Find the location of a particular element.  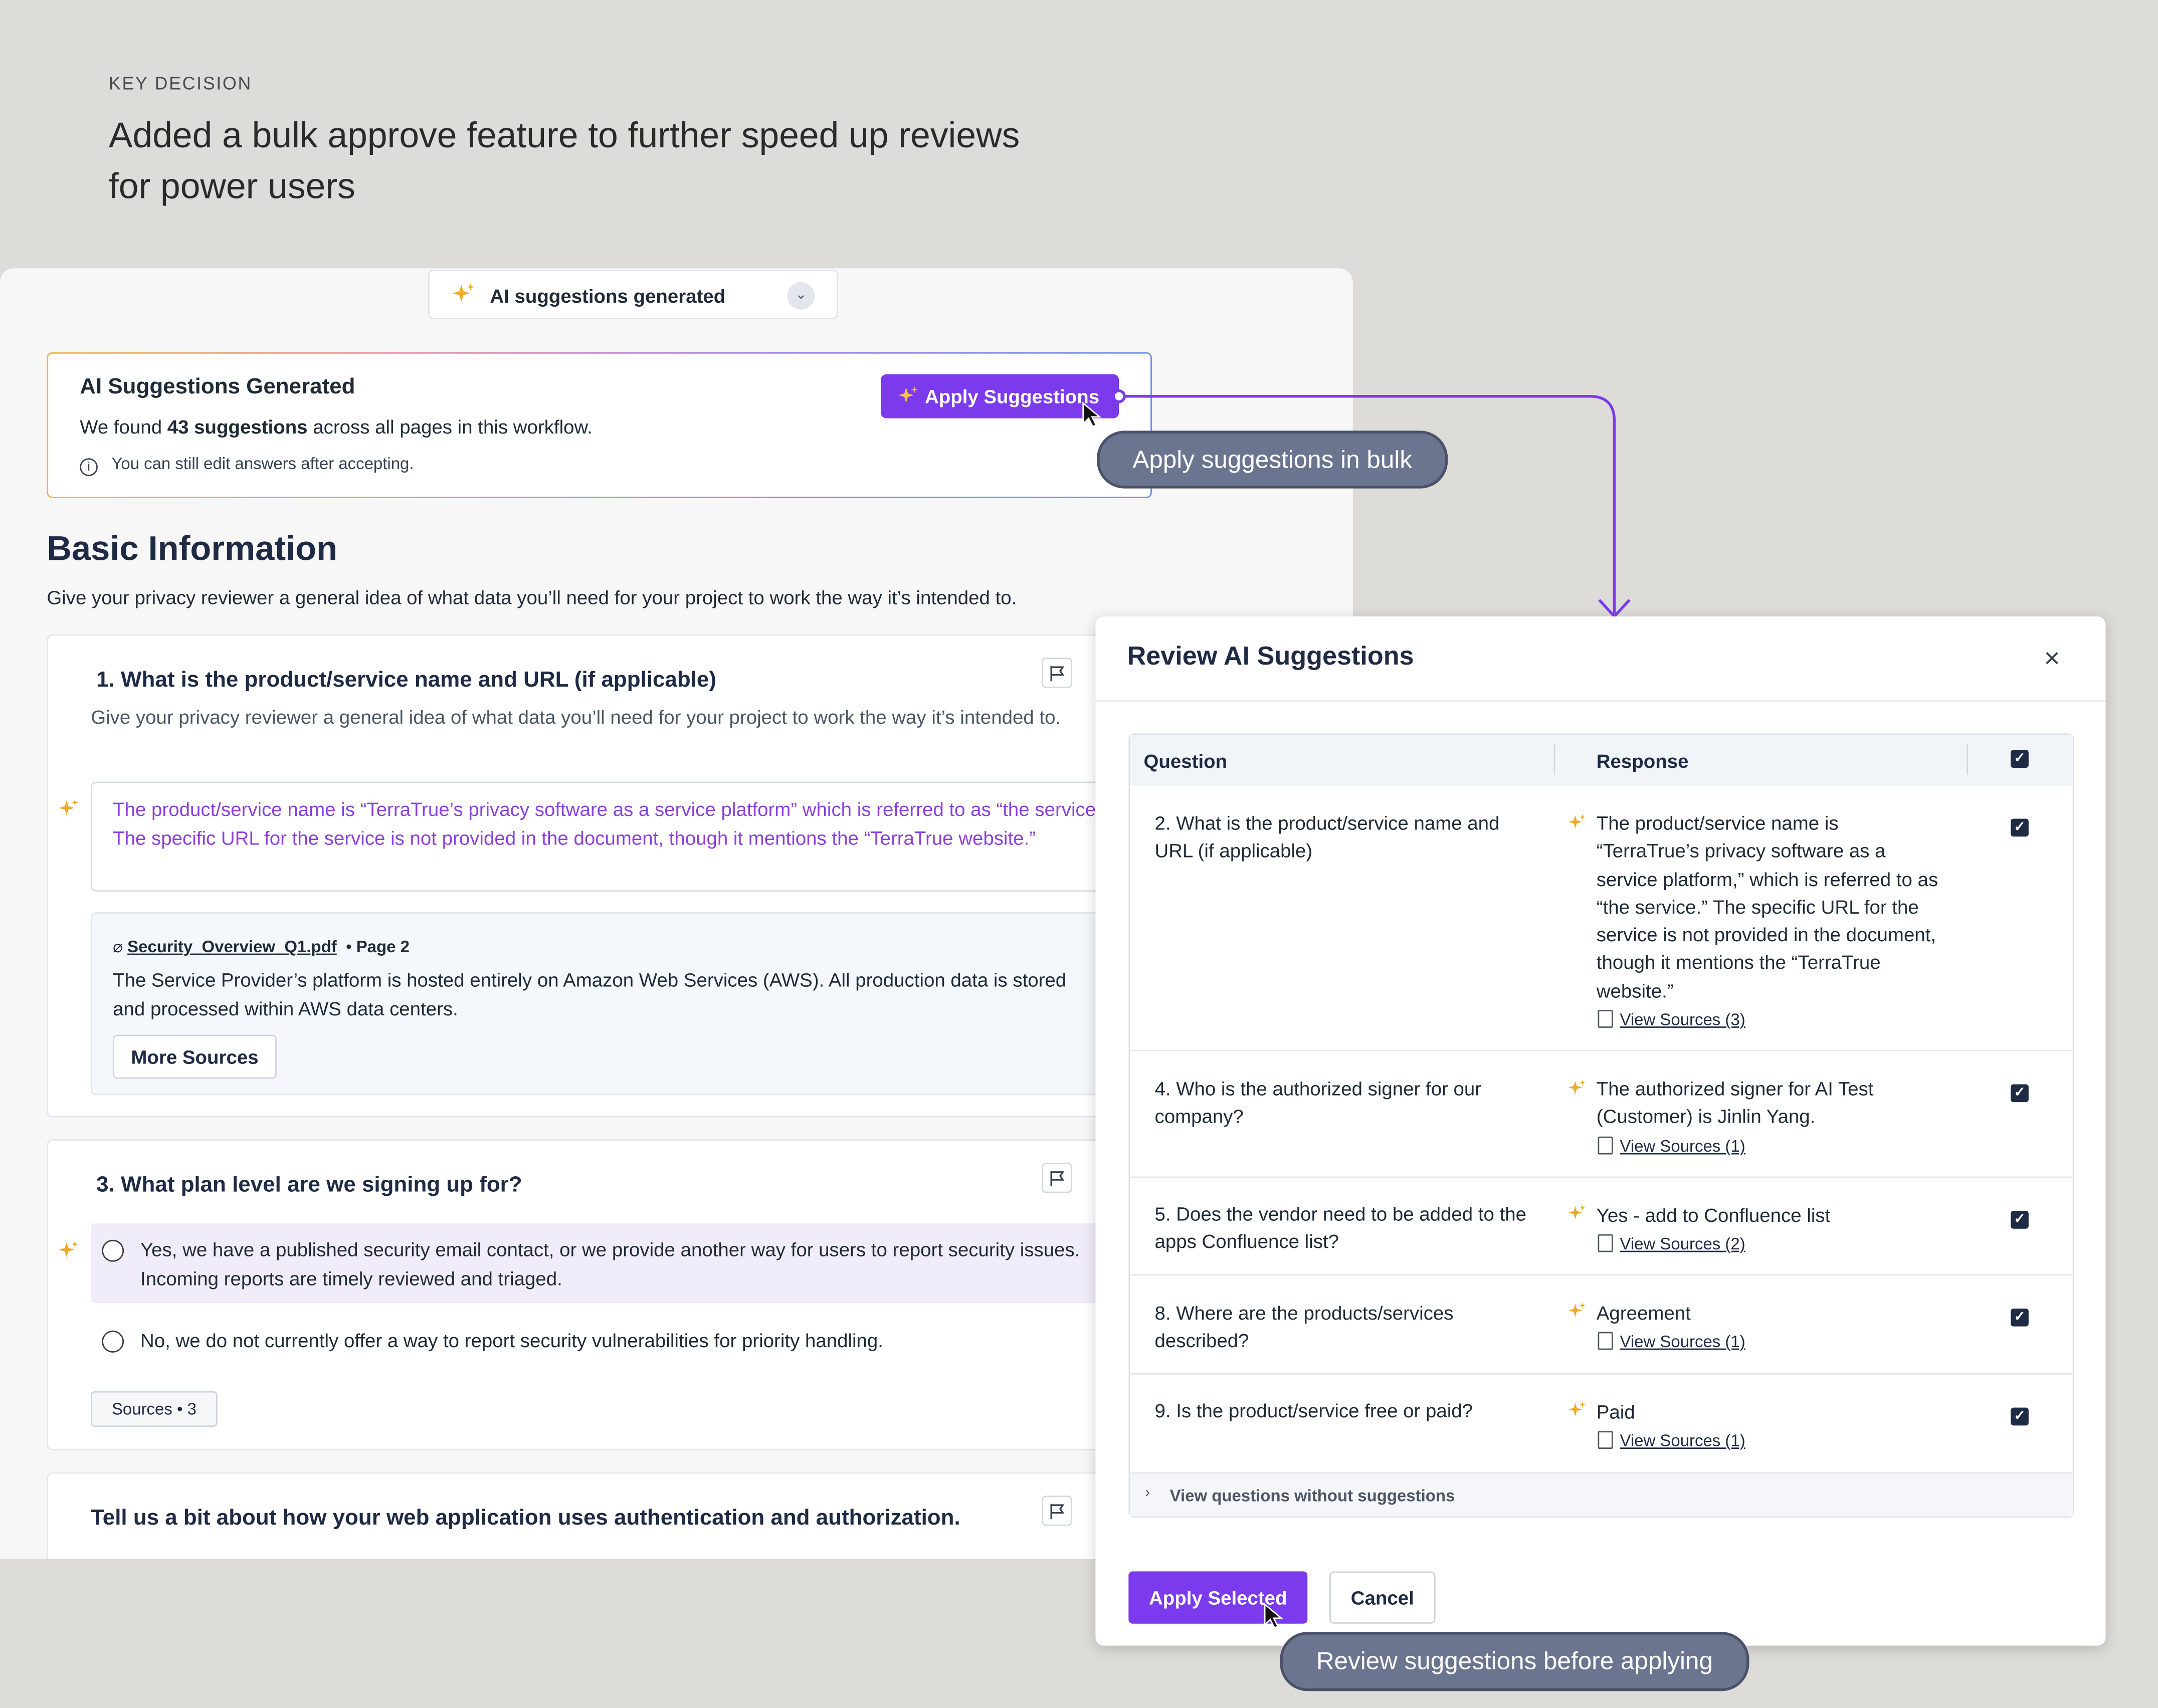

cancel-button: Cancel is located at coordinates (1382, 1597).